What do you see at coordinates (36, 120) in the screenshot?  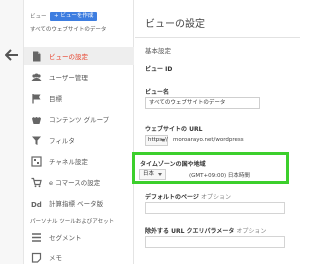 I see `content-group-icon` at bounding box center [36, 120].